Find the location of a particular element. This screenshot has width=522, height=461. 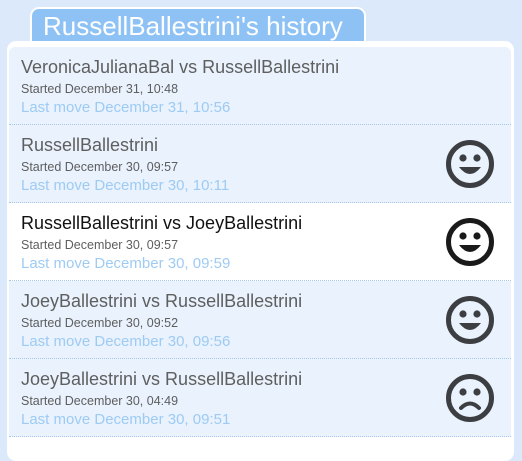

game-last-move-time: Last move December 30, 09:59 is located at coordinates (126, 263).